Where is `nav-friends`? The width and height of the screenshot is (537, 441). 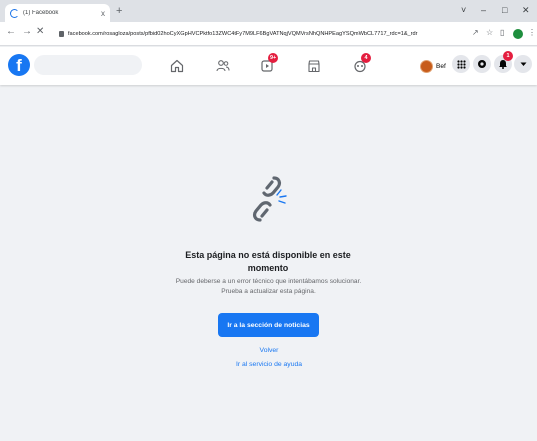 nav-friends is located at coordinates (223, 66).